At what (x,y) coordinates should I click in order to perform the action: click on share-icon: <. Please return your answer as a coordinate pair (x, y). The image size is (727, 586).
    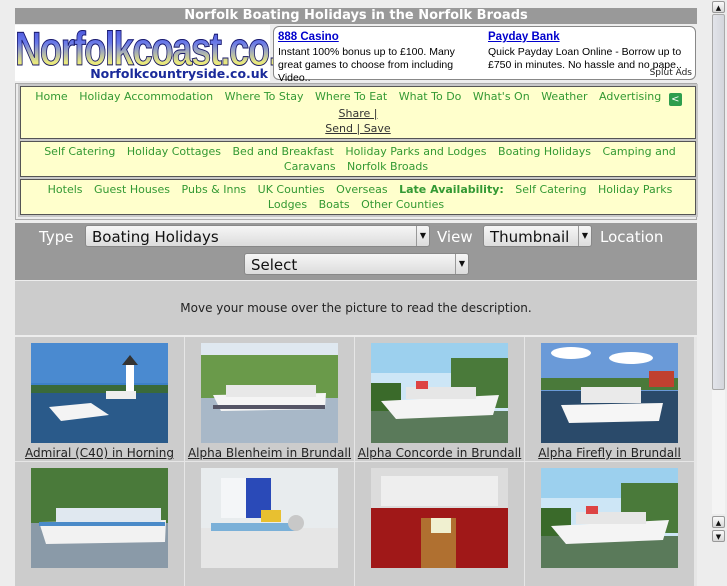
    Looking at the image, I should click on (675, 99).